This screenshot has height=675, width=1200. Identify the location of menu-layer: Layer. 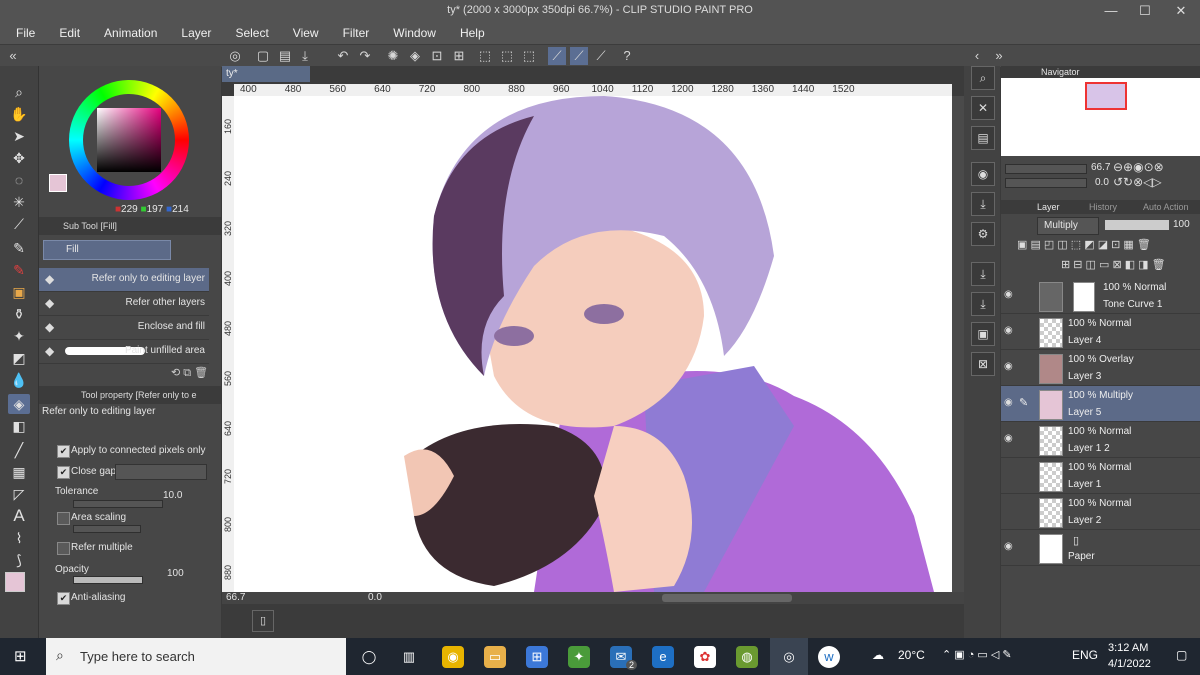
(196, 33).